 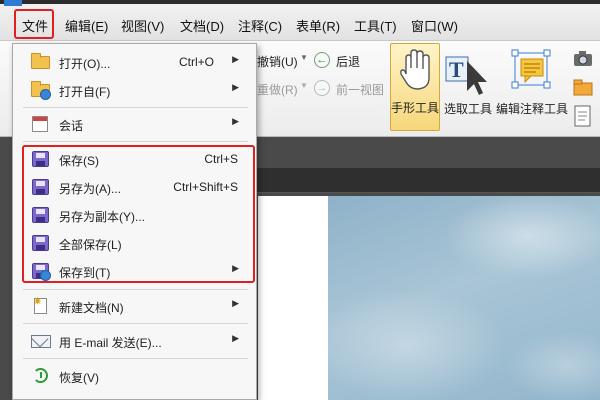 What do you see at coordinates (348, 61) in the screenshot?
I see `back-button: 后退` at bounding box center [348, 61].